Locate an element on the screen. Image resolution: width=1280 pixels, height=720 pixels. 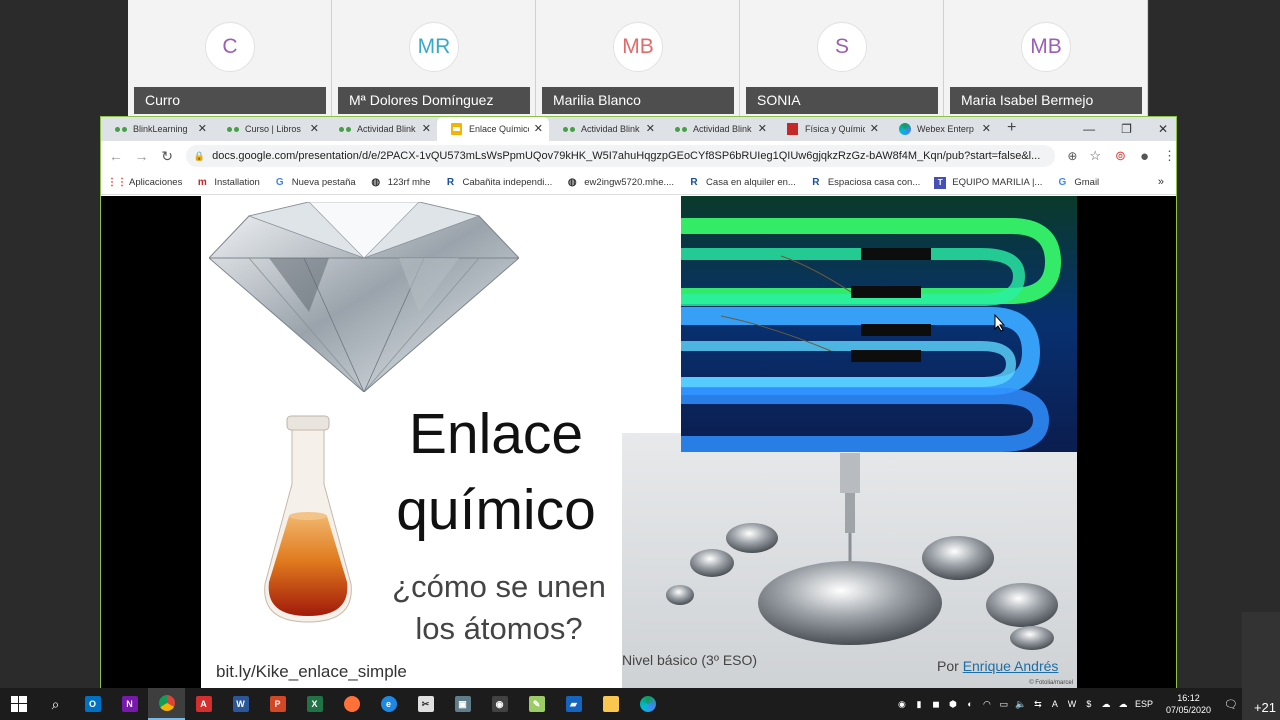
tab-curso-libros: Curso | Libros ✕ is located at coordinates (269, 129).